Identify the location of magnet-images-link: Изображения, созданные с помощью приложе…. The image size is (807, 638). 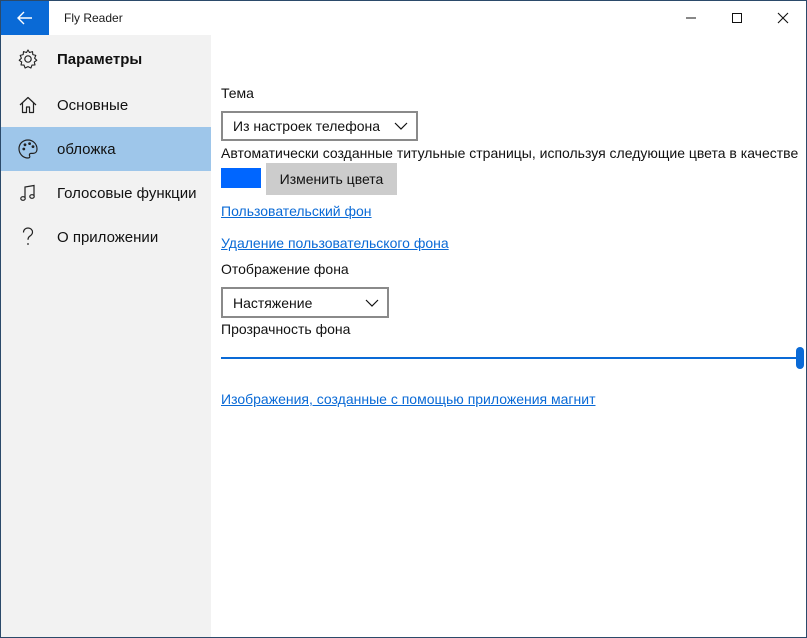
(408, 399).